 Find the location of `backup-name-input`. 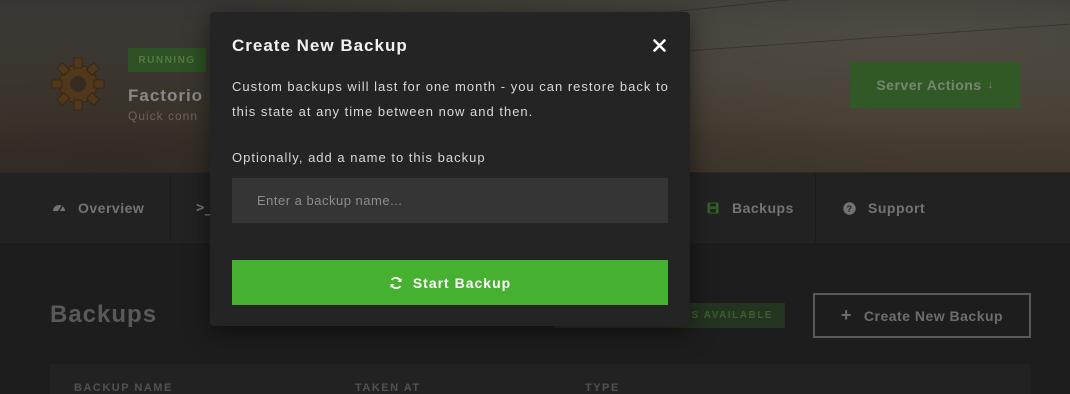

backup-name-input is located at coordinates (450, 200).